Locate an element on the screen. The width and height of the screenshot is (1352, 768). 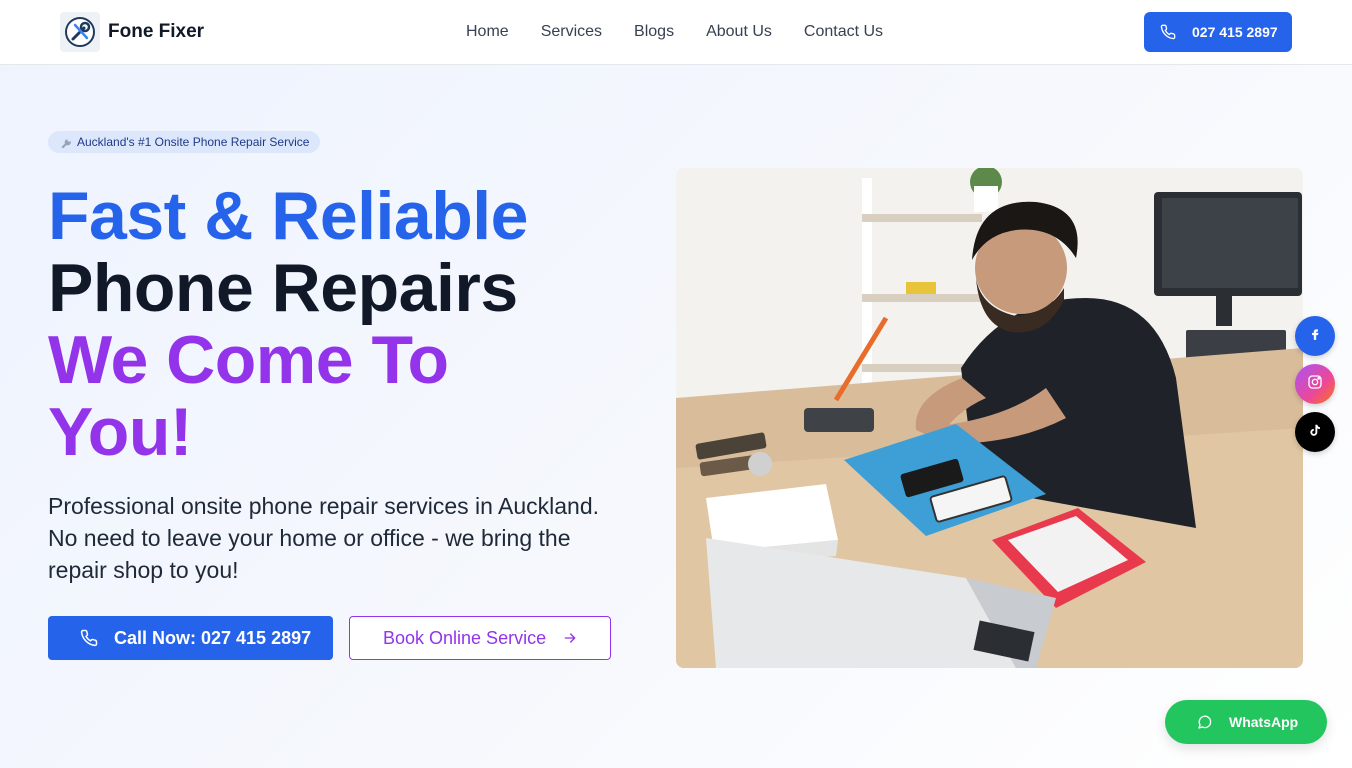
headline-line-2: Phone Repairs is located at coordinates (283, 288).